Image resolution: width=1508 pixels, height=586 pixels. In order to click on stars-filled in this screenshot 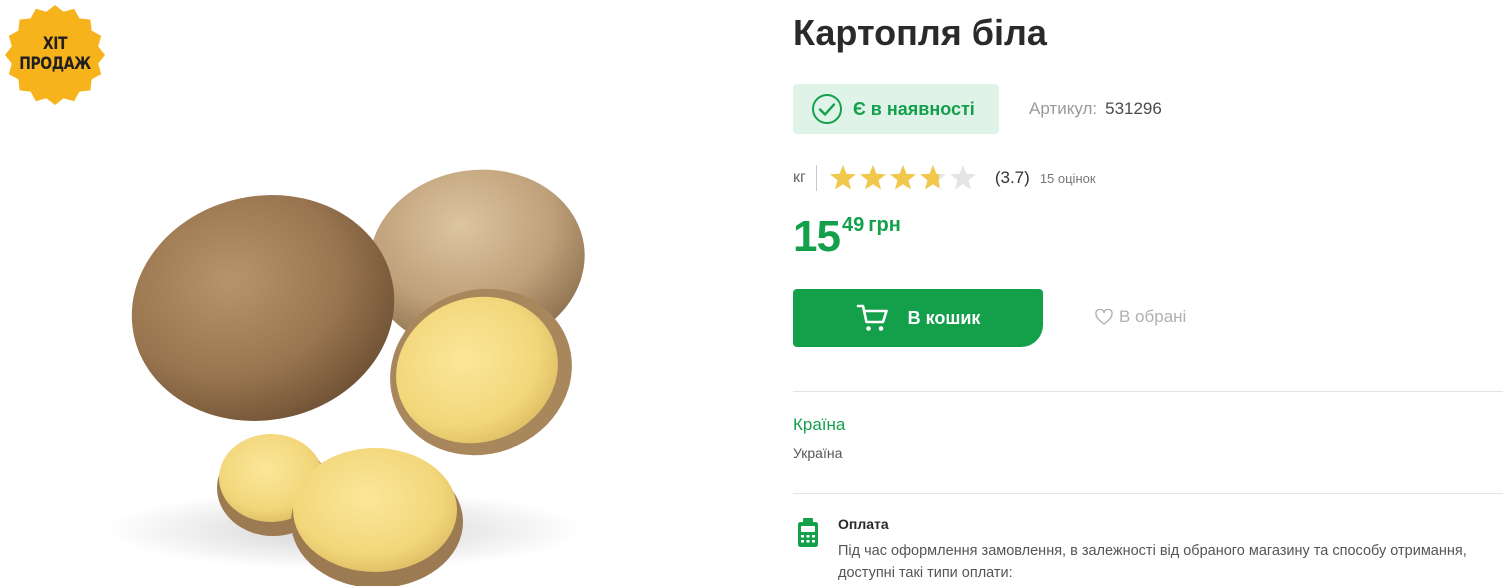, I will do `click(884, 178)`.